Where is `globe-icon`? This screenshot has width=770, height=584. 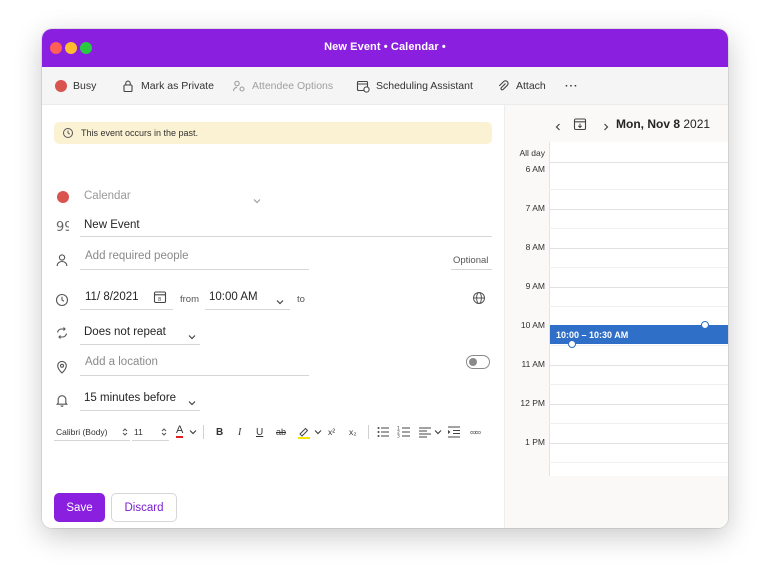 globe-icon is located at coordinates (479, 298).